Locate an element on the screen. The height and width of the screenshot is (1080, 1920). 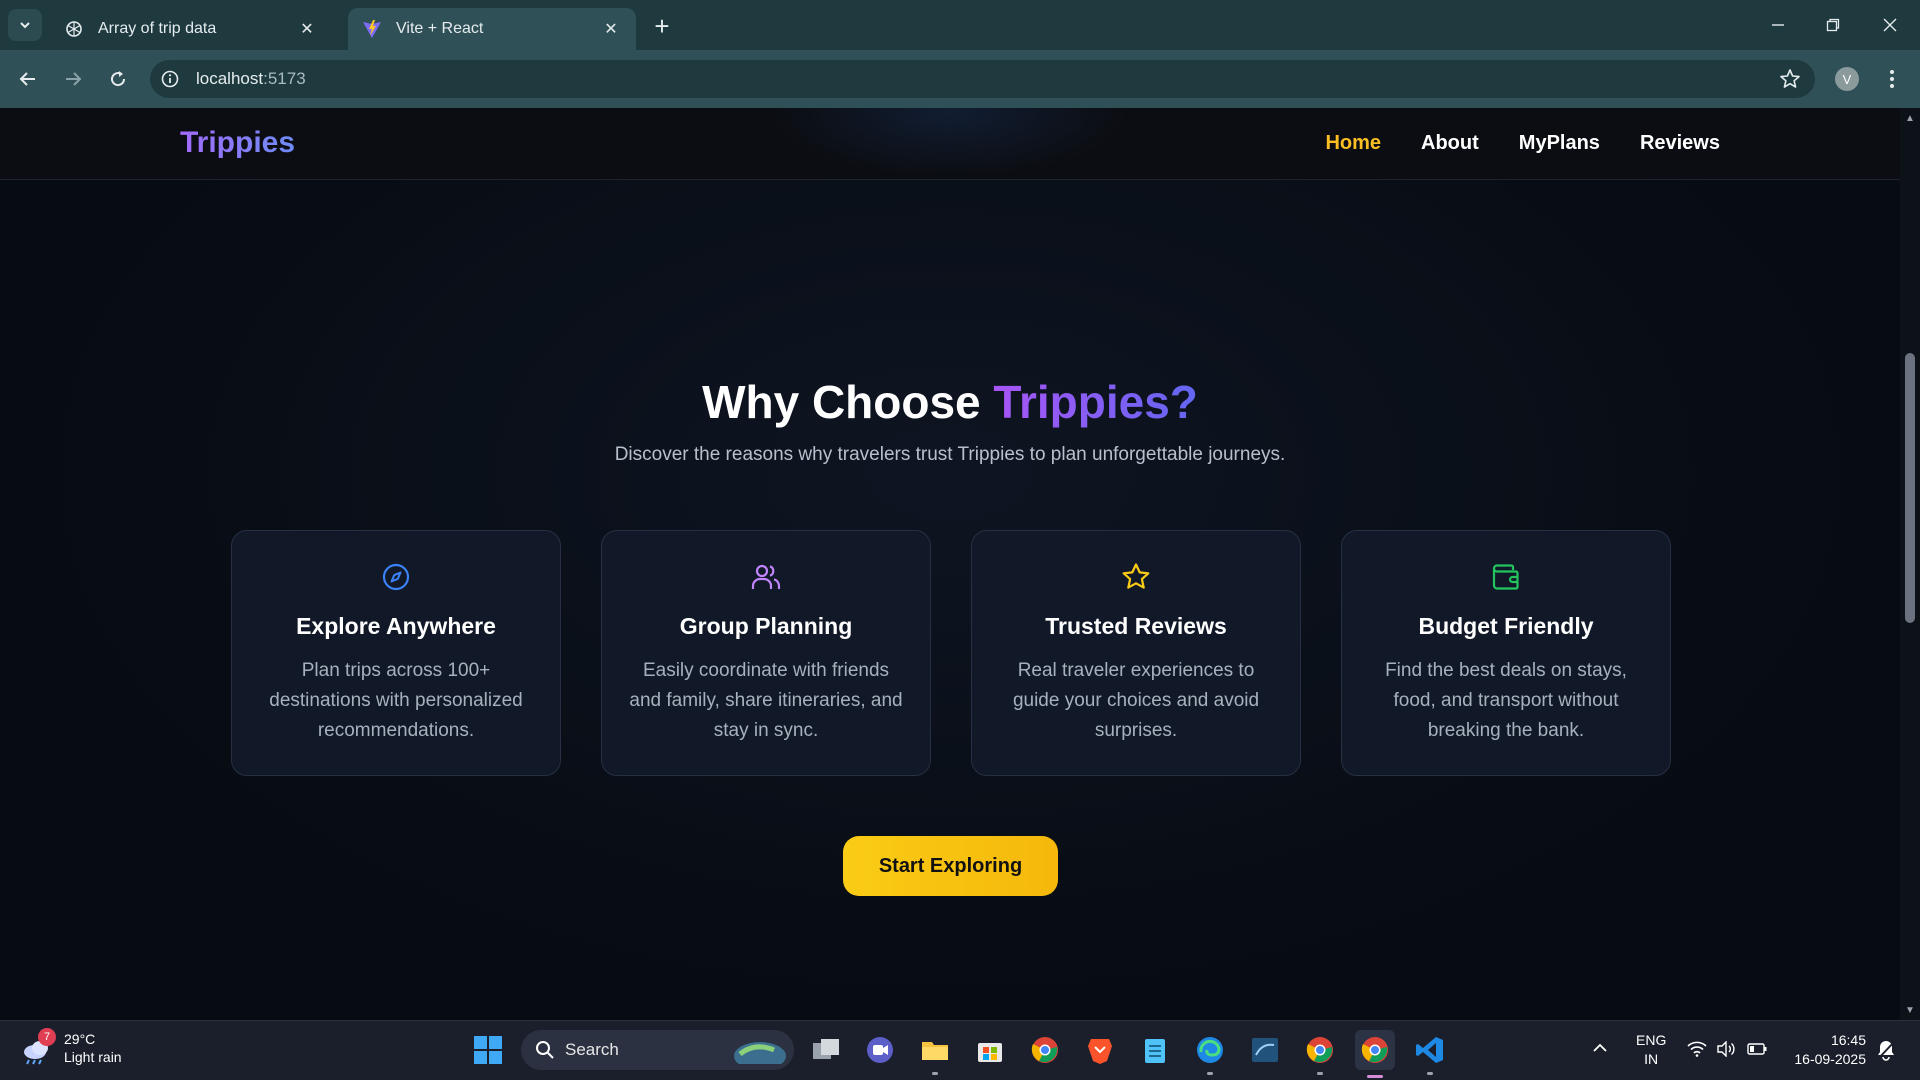
edge-button is located at coordinates (1210, 1054).